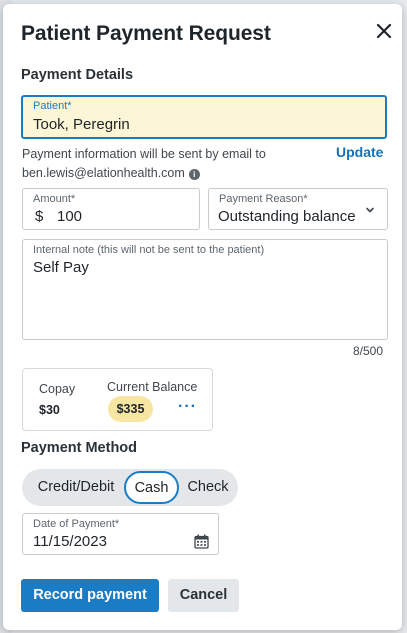  Describe the element at coordinates (370, 210) in the screenshot. I see `chevron-down-icon` at that location.